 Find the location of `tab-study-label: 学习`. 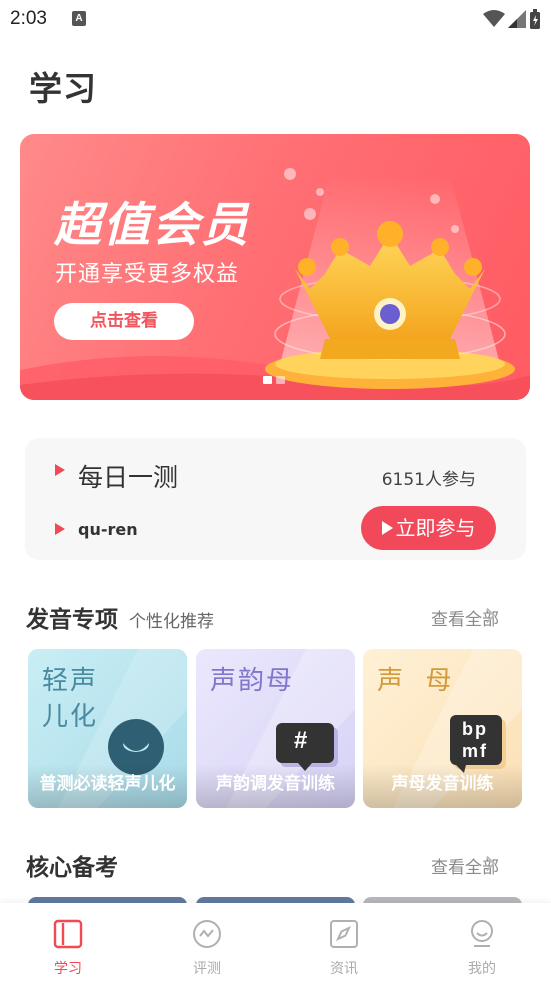

tab-study-label: 学习 is located at coordinates (68, 969).